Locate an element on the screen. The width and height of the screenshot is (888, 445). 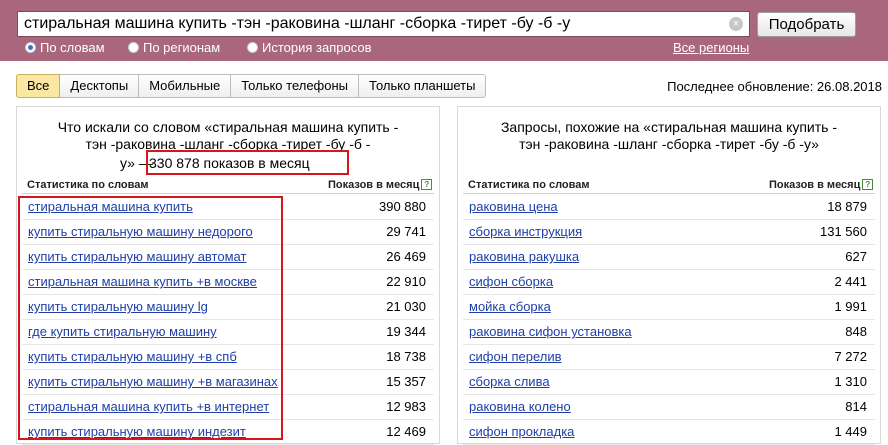
right-col-word: Статистика по словам is located at coordinates (529, 185).